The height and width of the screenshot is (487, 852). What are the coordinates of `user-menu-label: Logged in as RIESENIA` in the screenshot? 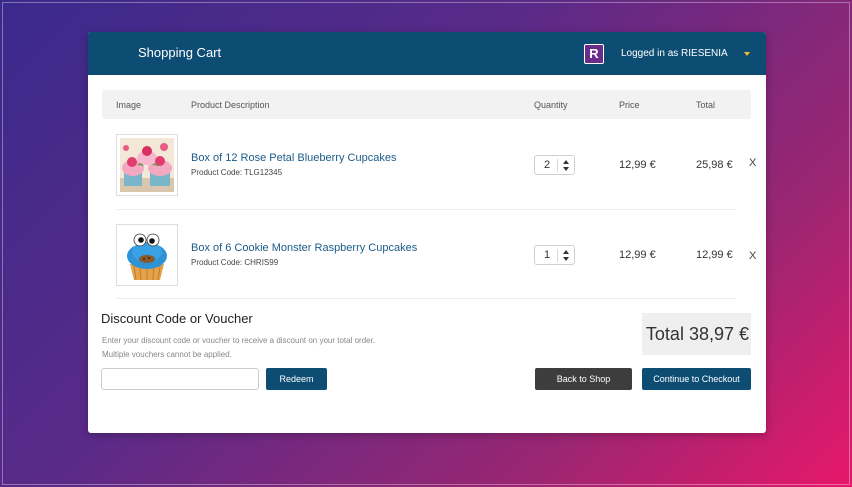 It's located at (674, 53).